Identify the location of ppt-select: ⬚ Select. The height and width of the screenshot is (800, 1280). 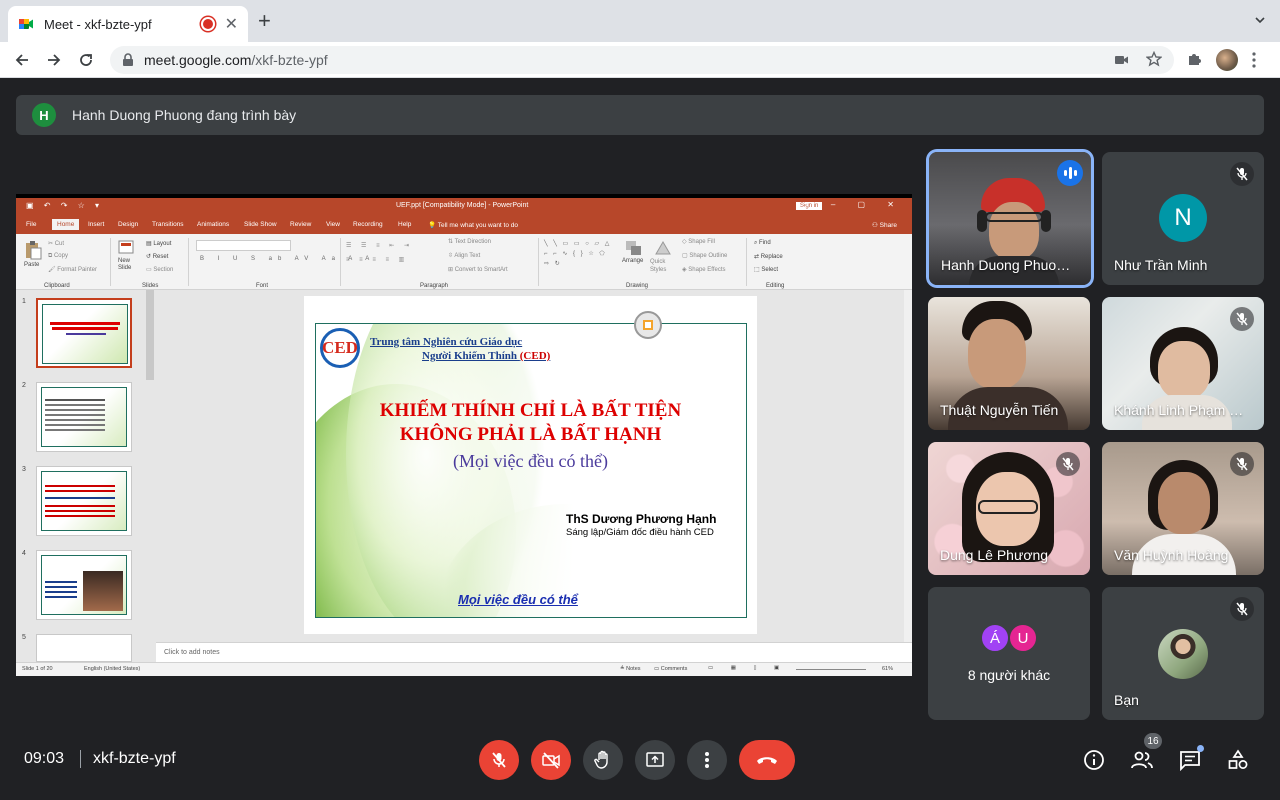
(766, 270).